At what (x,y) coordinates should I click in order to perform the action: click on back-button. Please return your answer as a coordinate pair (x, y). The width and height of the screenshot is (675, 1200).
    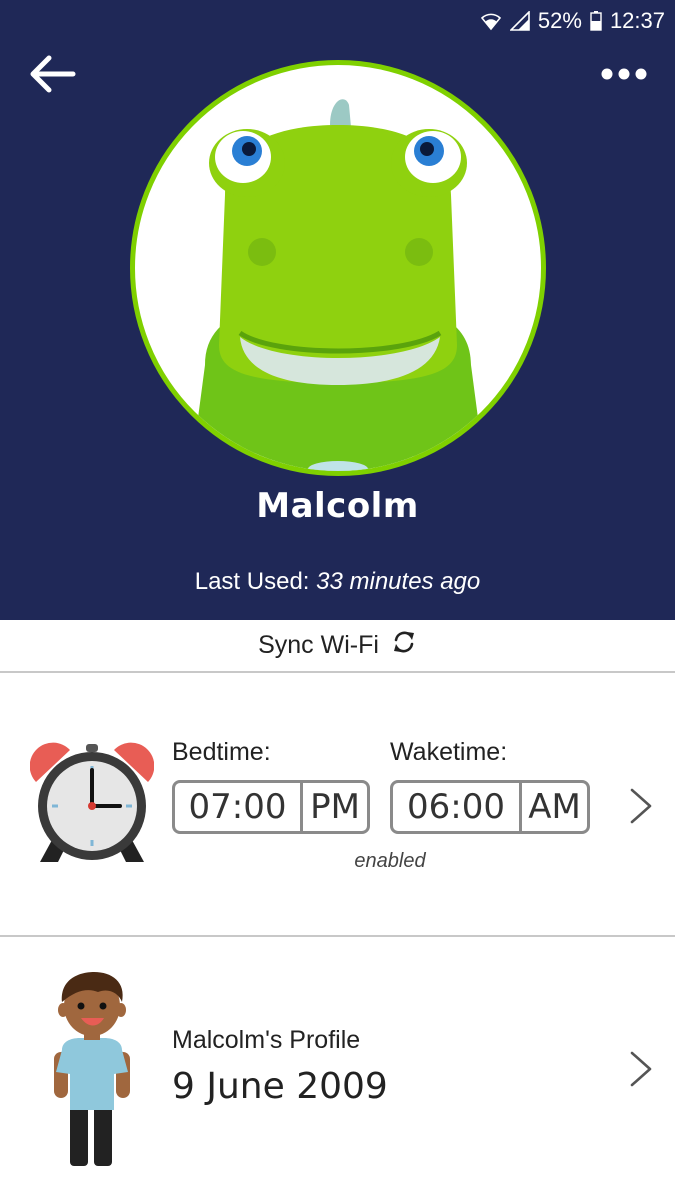
    Looking at the image, I should click on (52, 76).